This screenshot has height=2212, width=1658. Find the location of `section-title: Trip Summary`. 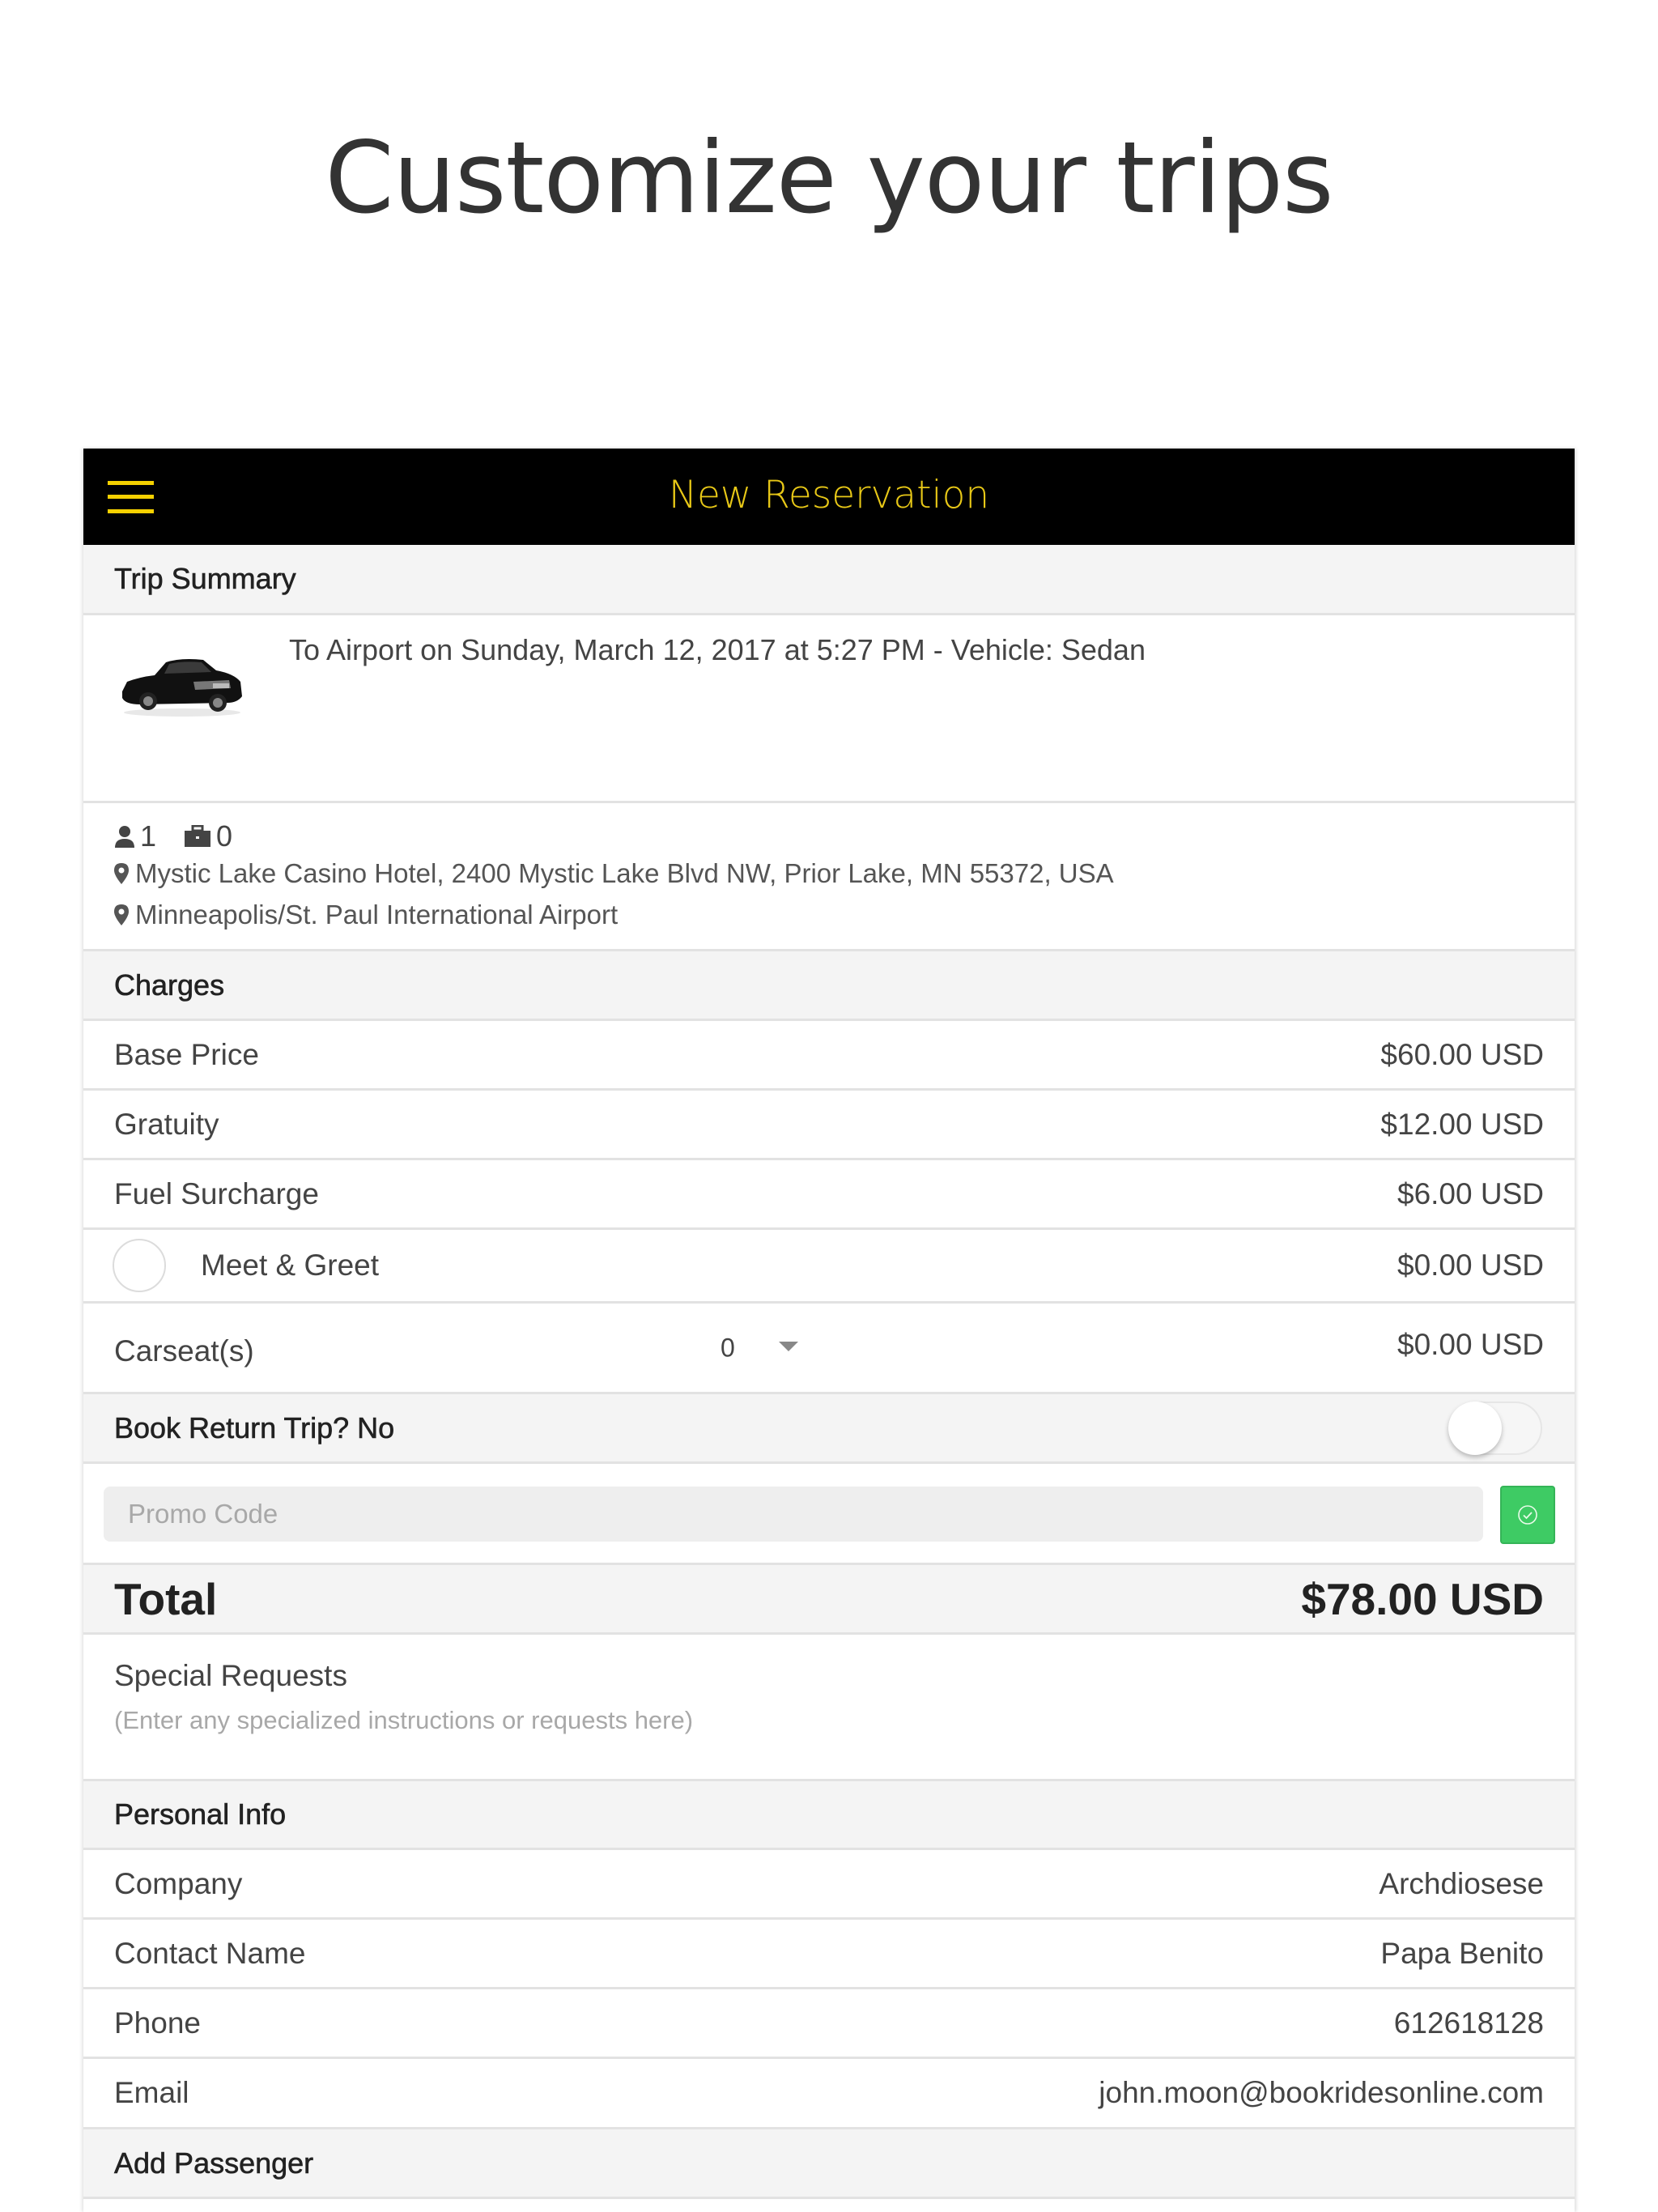

section-title: Trip Summary is located at coordinates (205, 579).